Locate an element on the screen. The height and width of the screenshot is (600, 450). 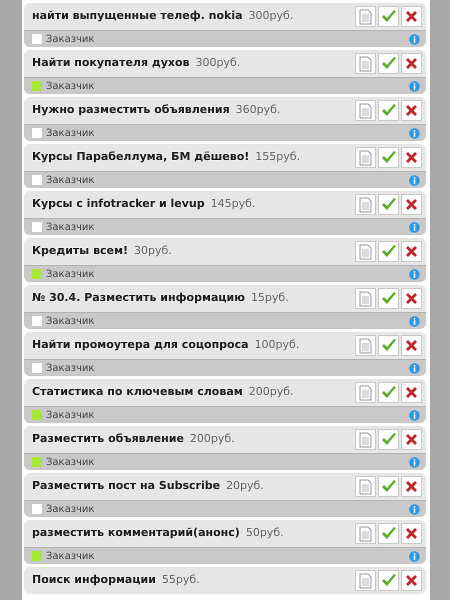
task-title: Нужно разместить объявления is located at coordinates (131, 110).